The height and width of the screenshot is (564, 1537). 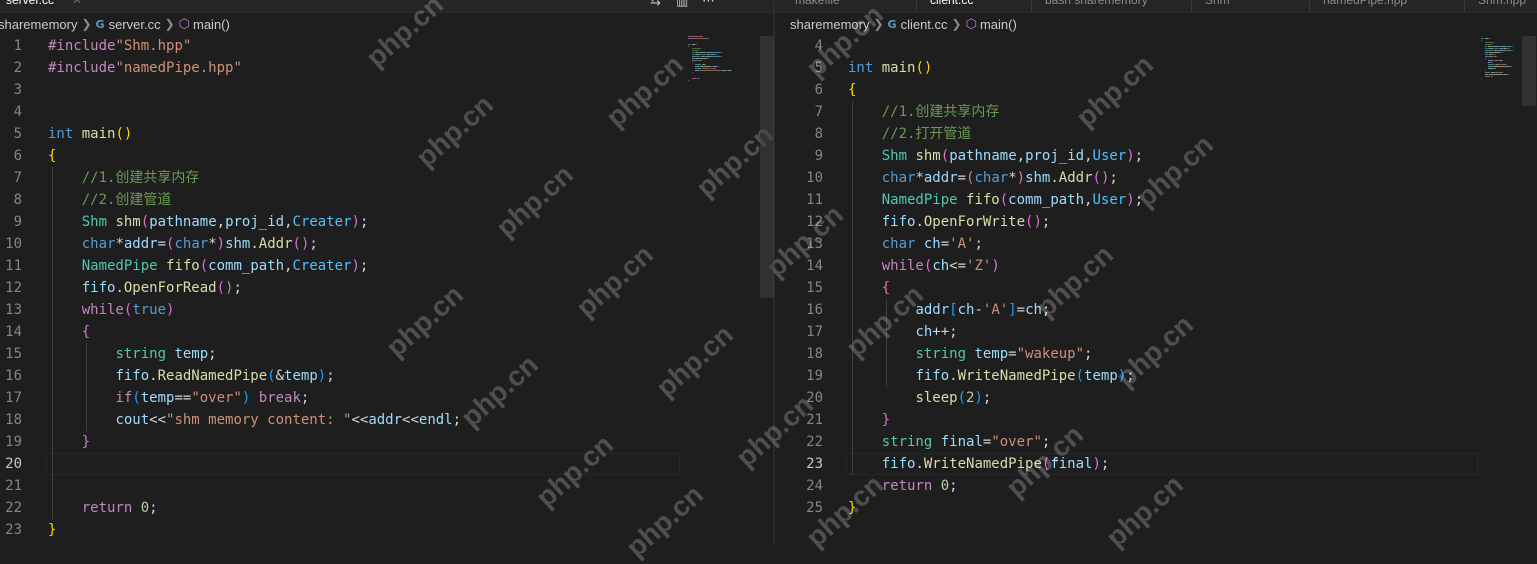 I want to click on code-token: proj_id, so click(x=1055, y=156).